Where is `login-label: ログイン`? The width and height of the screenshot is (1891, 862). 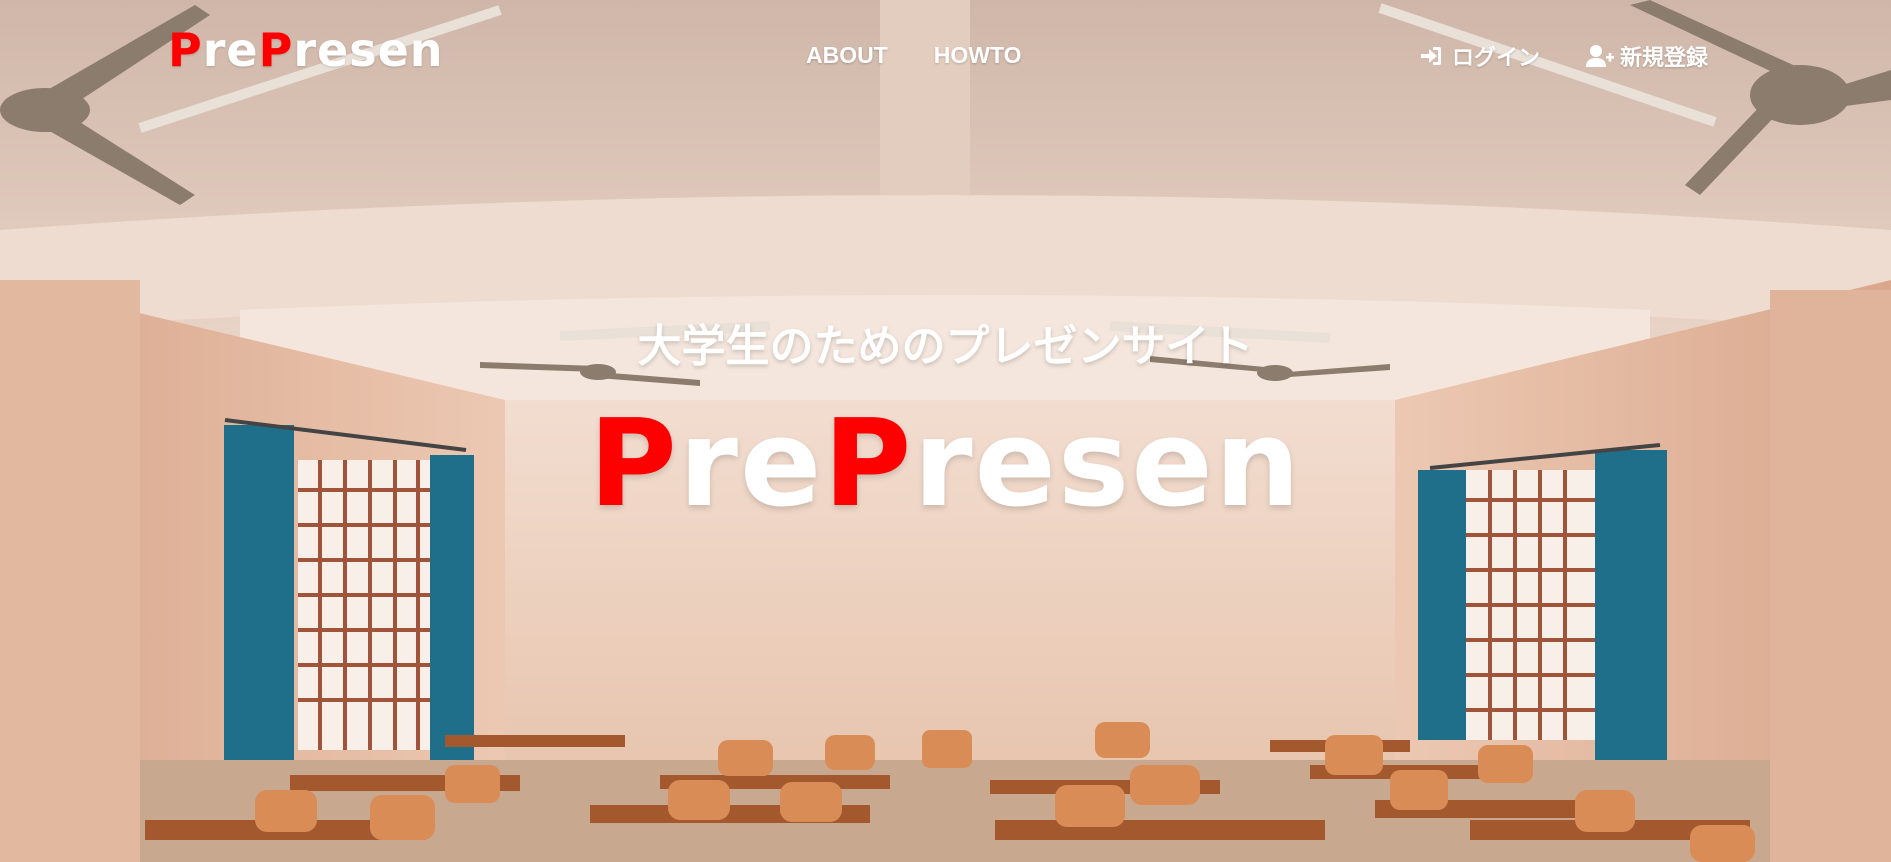
login-label: ログイン is located at coordinates (1496, 58).